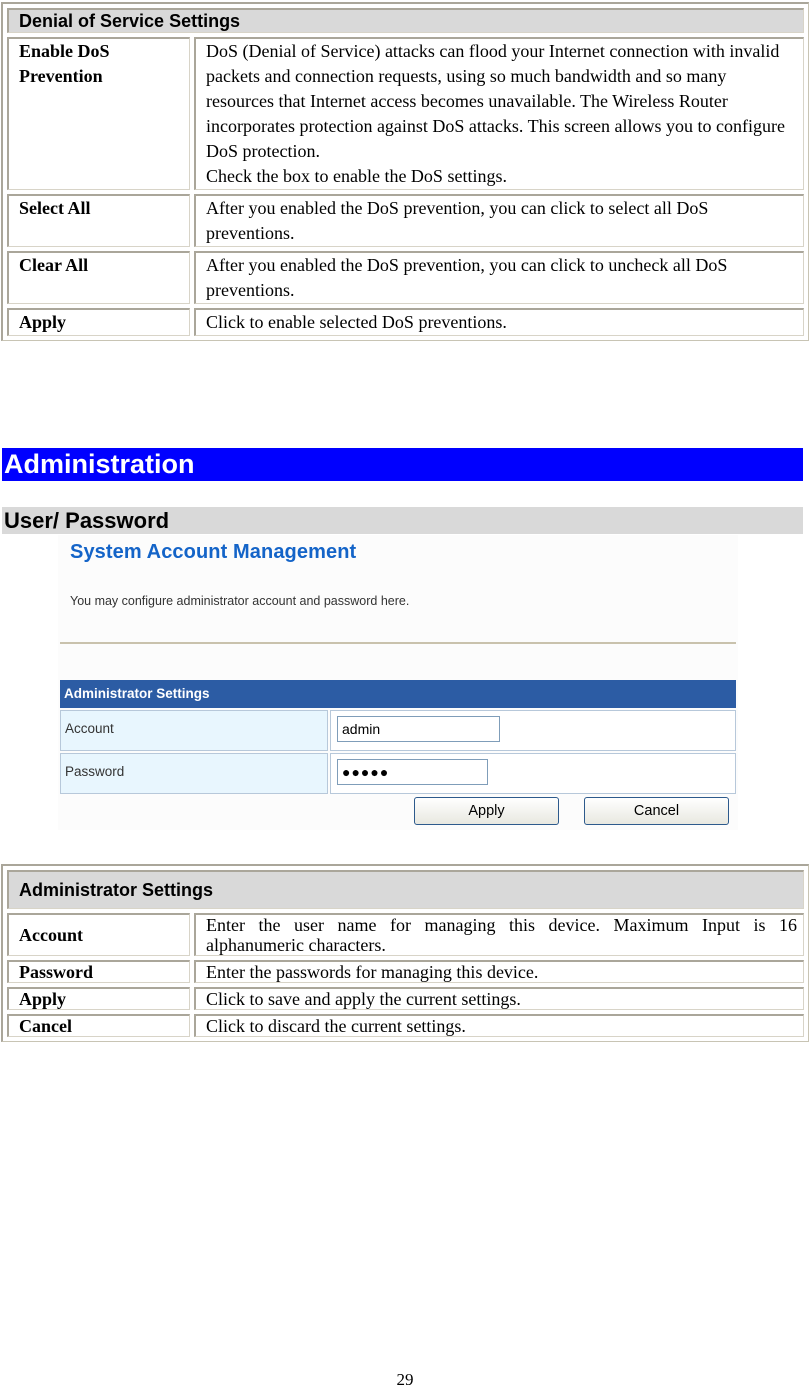  I want to click on apply-button: Apply, so click(486, 811).